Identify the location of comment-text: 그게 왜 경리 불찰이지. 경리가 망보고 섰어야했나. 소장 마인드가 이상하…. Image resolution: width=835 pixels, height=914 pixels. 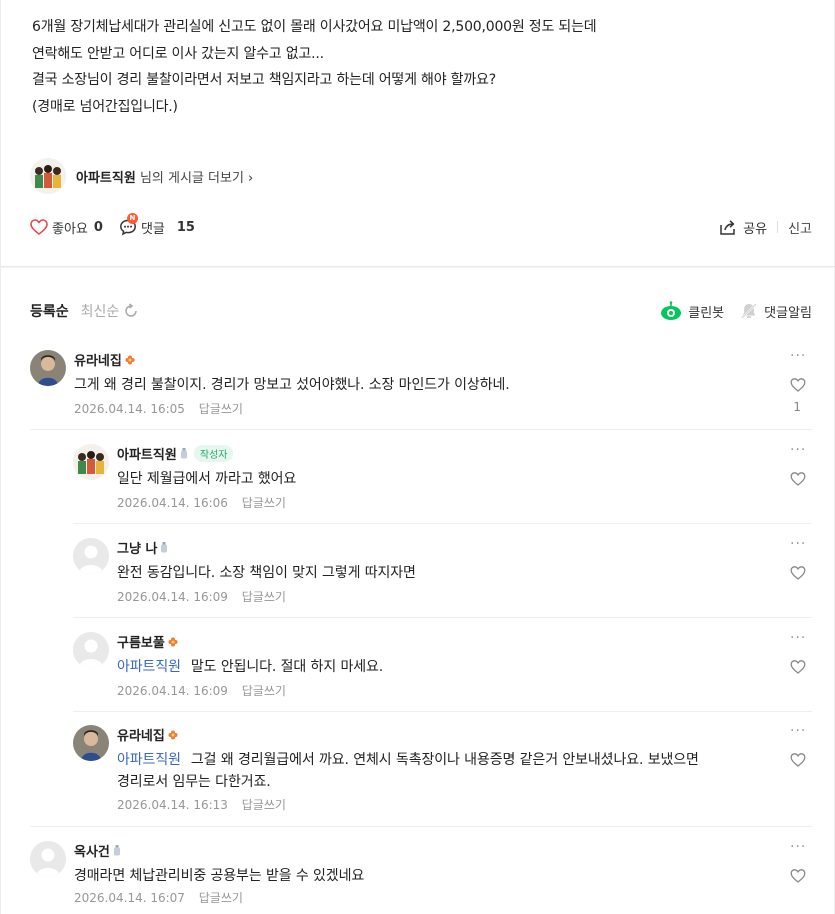
(292, 385).